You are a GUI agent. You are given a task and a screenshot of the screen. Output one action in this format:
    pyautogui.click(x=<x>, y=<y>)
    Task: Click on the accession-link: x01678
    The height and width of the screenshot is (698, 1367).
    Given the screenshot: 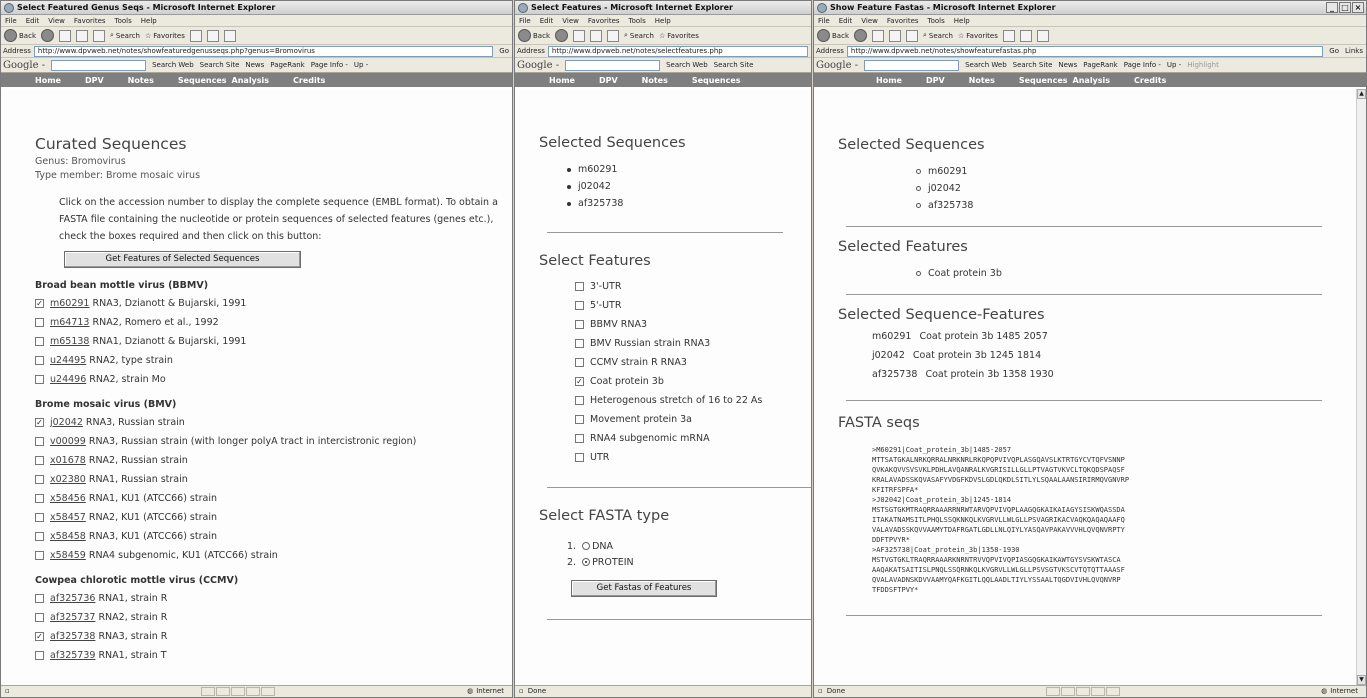 What is the action you would take?
    pyautogui.click(x=68, y=460)
    